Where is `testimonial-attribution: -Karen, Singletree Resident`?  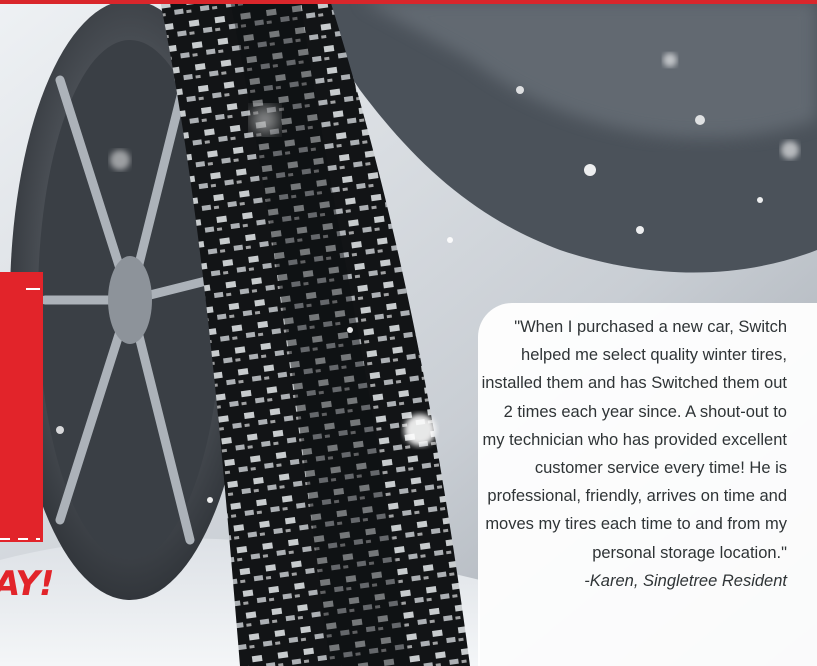
testimonial-attribution: -Karen, Singletree Resident is located at coordinates (685, 580).